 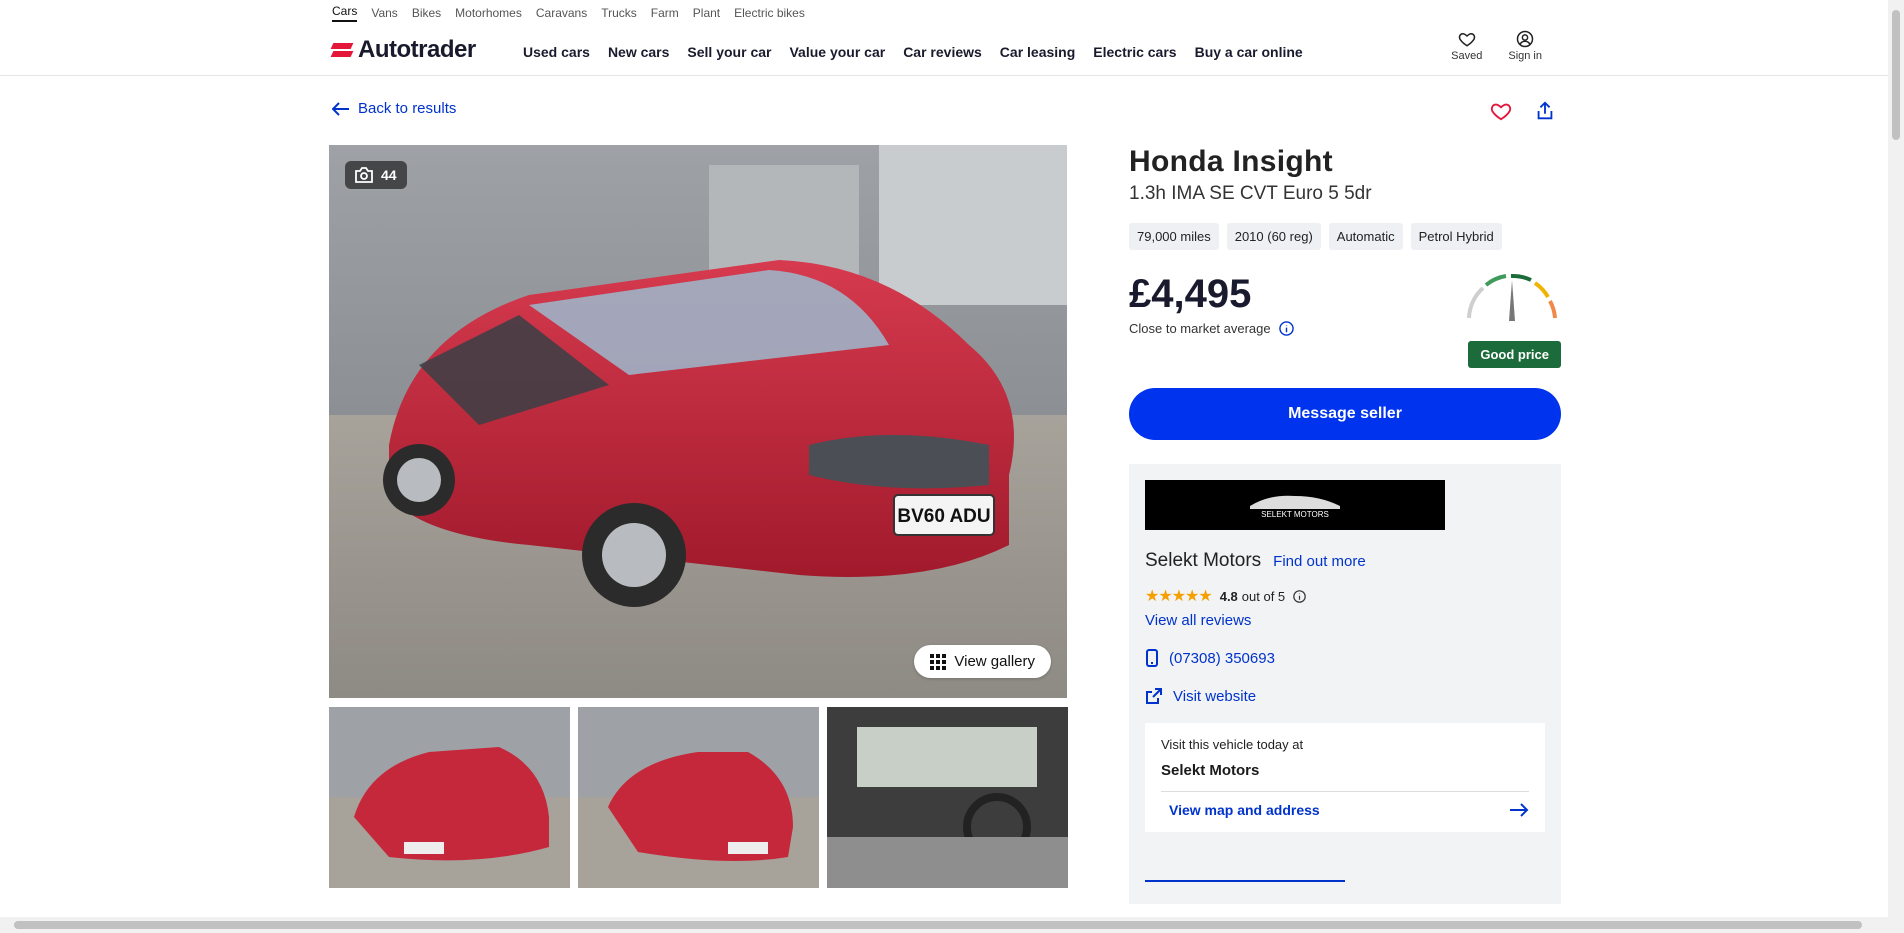 What do you see at coordinates (1295, 505) in the screenshot?
I see `dealer-logo: SELEKT MOTORS` at bounding box center [1295, 505].